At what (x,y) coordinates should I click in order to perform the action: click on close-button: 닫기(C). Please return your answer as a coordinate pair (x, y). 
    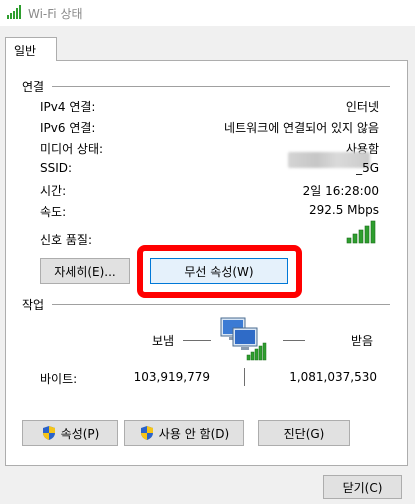
    Looking at the image, I should click on (362, 487).